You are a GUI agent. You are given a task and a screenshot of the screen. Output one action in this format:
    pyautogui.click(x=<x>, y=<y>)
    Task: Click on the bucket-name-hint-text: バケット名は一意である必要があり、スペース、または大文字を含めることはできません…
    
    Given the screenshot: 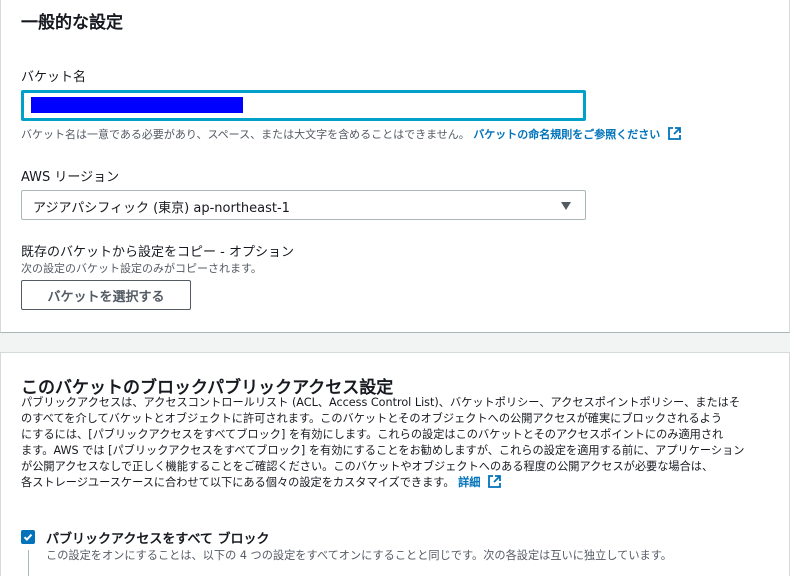 What is the action you would take?
    pyautogui.click(x=245, y=134)
    